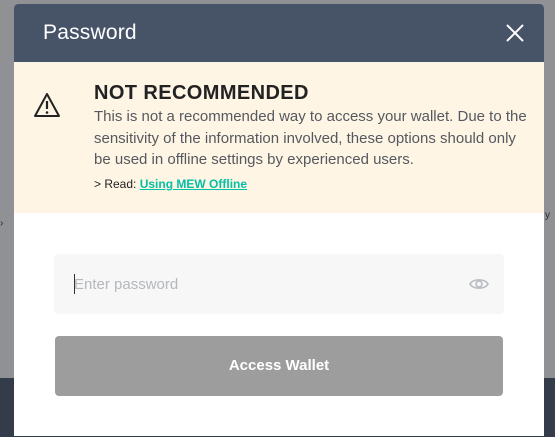  What do you see at coordinates (193, 184) in the screenshot?
I see `using-mew-offline-link: Using MEW Offline` at bounding box center [193, 184].